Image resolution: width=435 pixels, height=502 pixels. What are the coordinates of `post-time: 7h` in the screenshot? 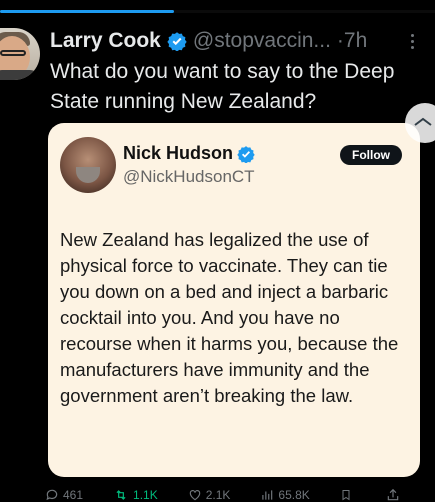 It's located at (355, 41).